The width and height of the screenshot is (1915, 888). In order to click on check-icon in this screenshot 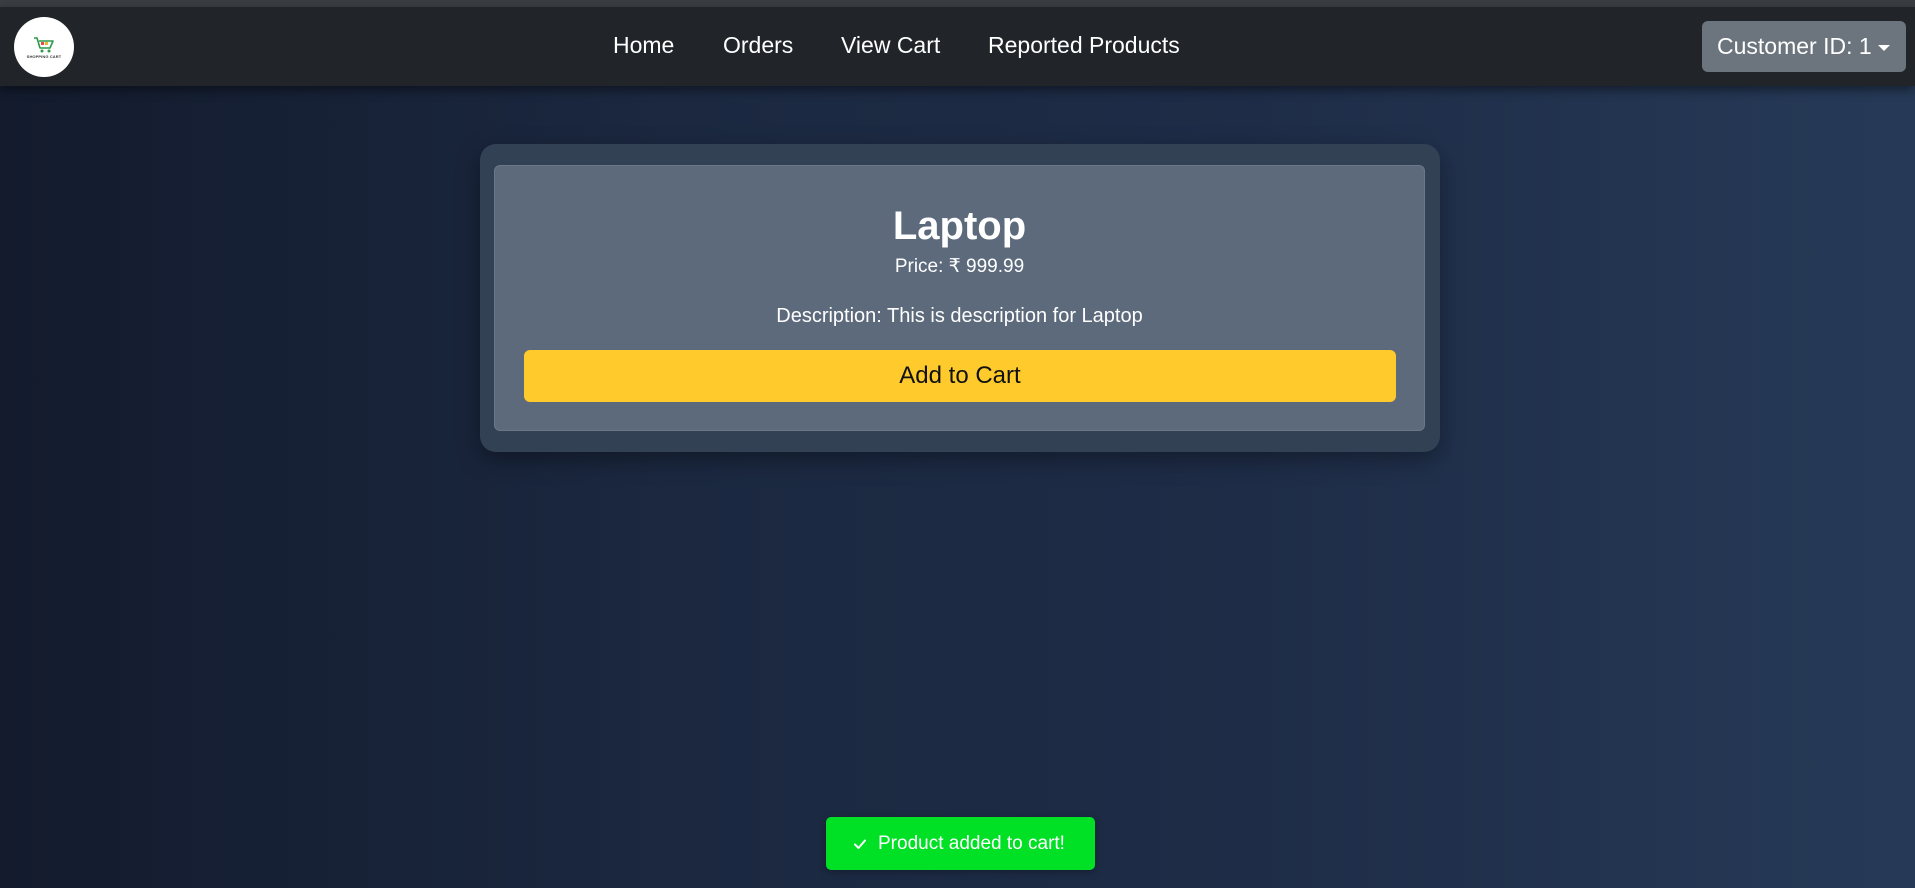, I will do `click(860, 844)`.